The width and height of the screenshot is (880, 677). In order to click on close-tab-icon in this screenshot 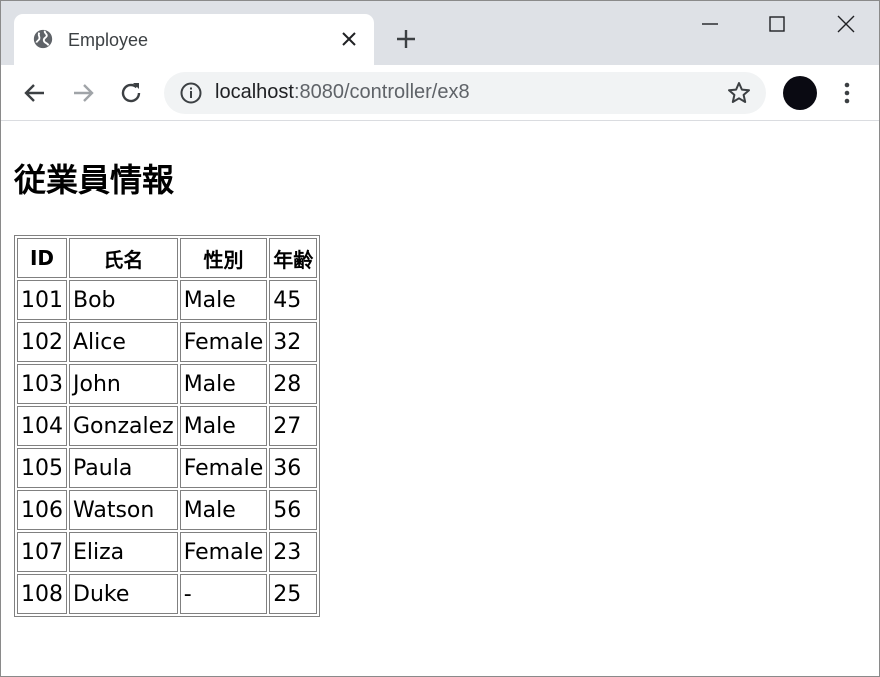, I will do `click(349, 39)`.